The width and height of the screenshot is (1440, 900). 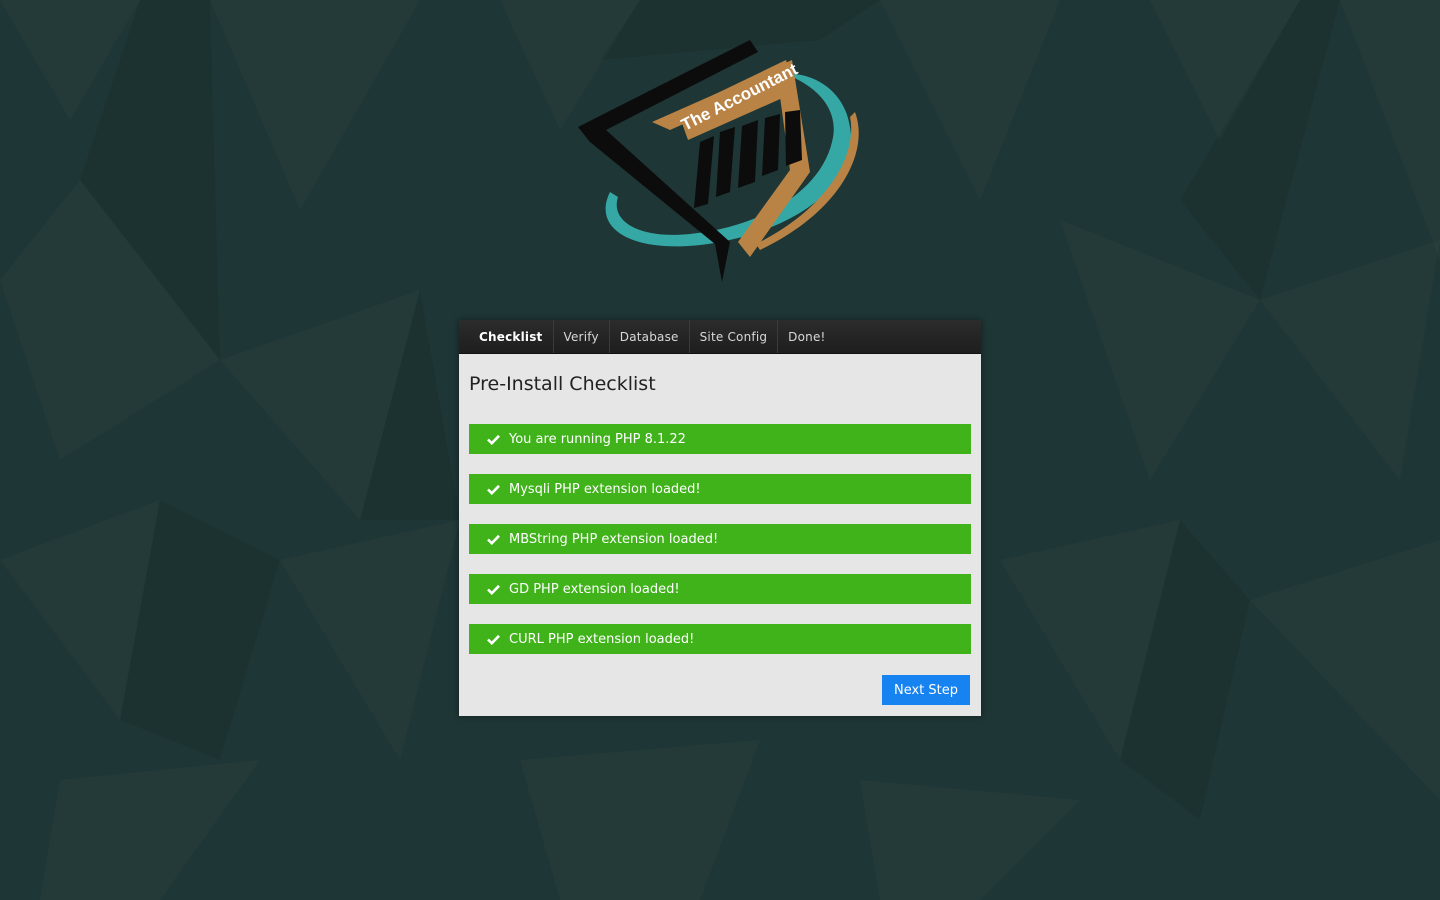 What do you see at coordinates (511, 336) in the screenshot?
I see `tab-checklist: Checklist` at bounding box center [511, 336].